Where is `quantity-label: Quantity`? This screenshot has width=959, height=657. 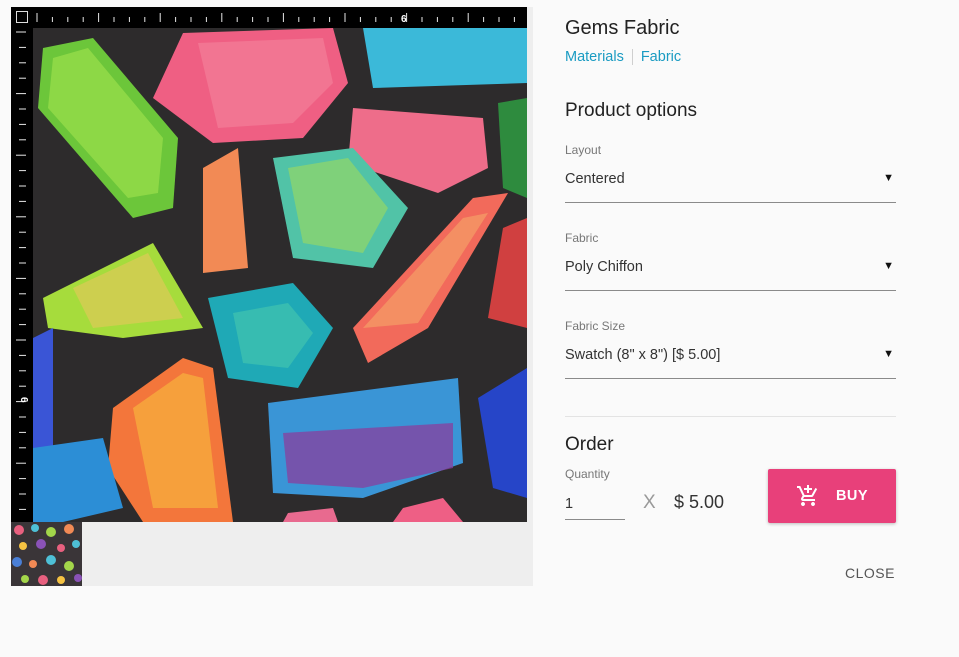
quantity-label: Quantity is located at coordinates (587, 474).